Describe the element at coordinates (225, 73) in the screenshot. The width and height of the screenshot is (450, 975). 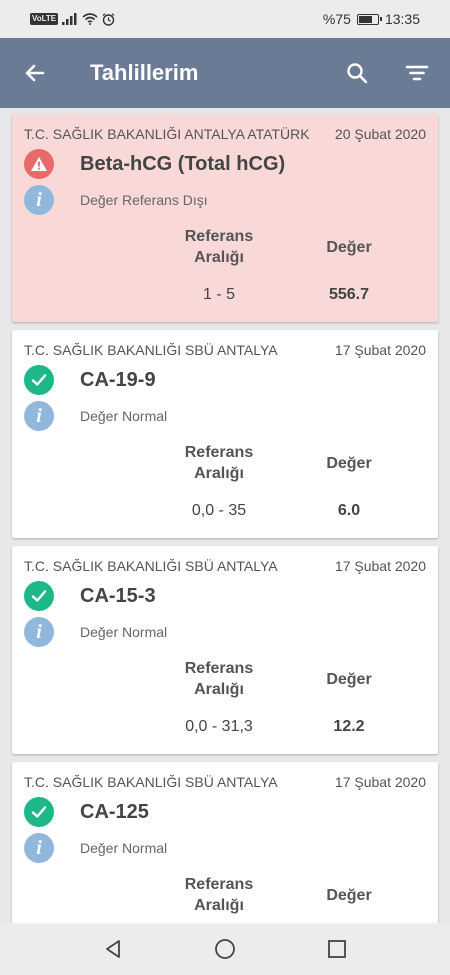
I see `app-bar: Tahlillerim` at that location.